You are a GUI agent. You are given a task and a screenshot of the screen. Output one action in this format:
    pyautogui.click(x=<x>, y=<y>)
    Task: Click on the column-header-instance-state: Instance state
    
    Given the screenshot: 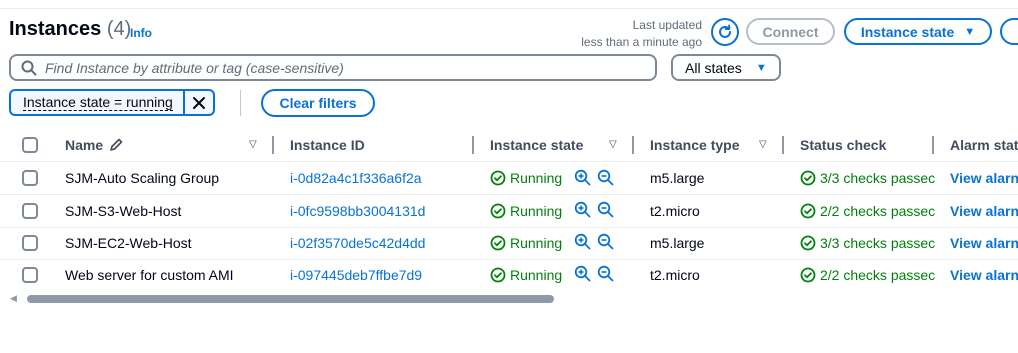 What is the action you would take?
    pyautogui.click(x=536, y=145)
    